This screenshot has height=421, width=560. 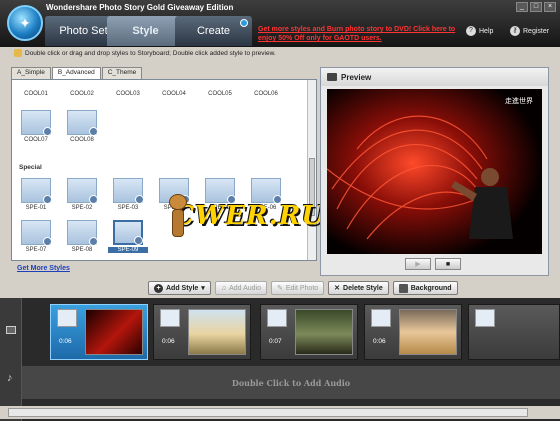 What do you see at coordinates (158, 288) in the screenshot?
I see `plus-icon: +` at bounding box center [158, 288].